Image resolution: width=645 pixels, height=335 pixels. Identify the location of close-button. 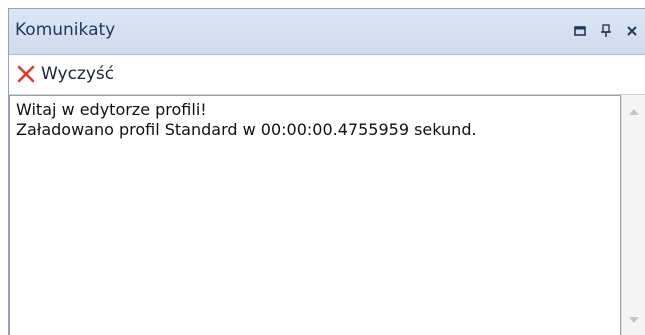
(632, 31).